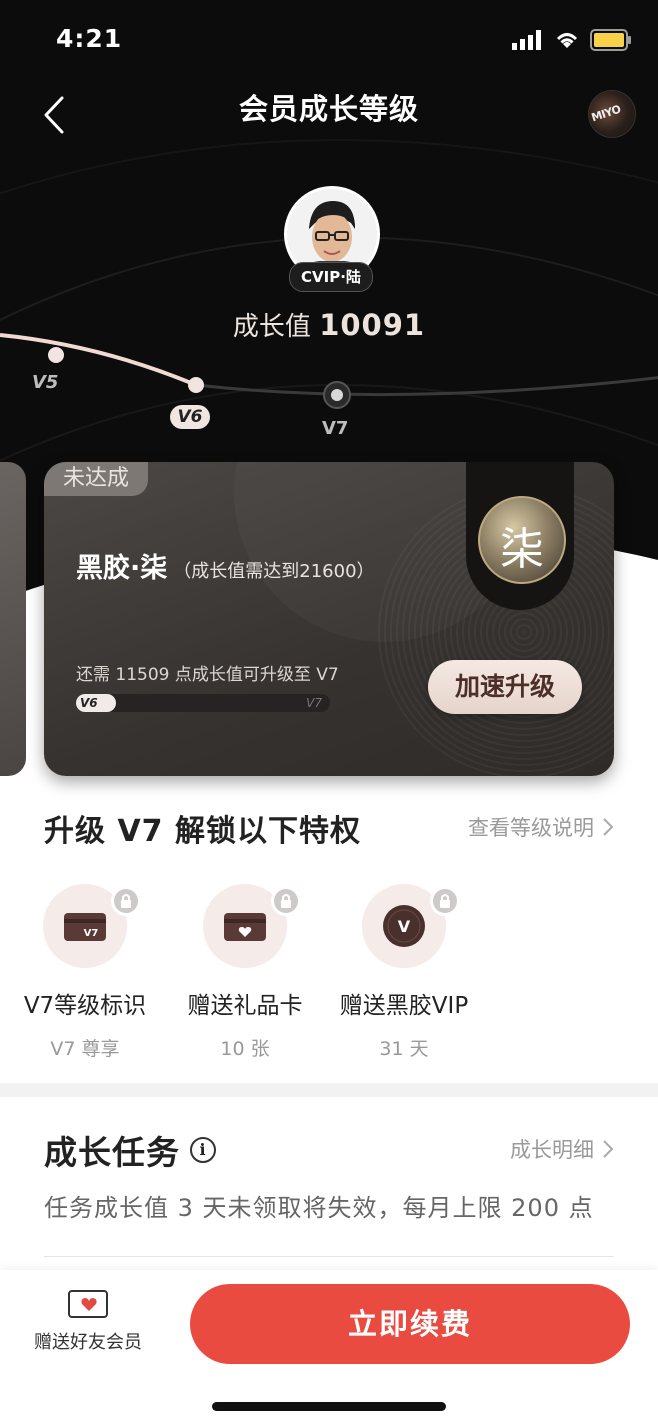 The width and height of the screenshot is (658, 1425). What do you see at coordinates (404, 1049) in the screenshot?
I see `privilege-sub: 31 天` at bounding box center [404, 1049].